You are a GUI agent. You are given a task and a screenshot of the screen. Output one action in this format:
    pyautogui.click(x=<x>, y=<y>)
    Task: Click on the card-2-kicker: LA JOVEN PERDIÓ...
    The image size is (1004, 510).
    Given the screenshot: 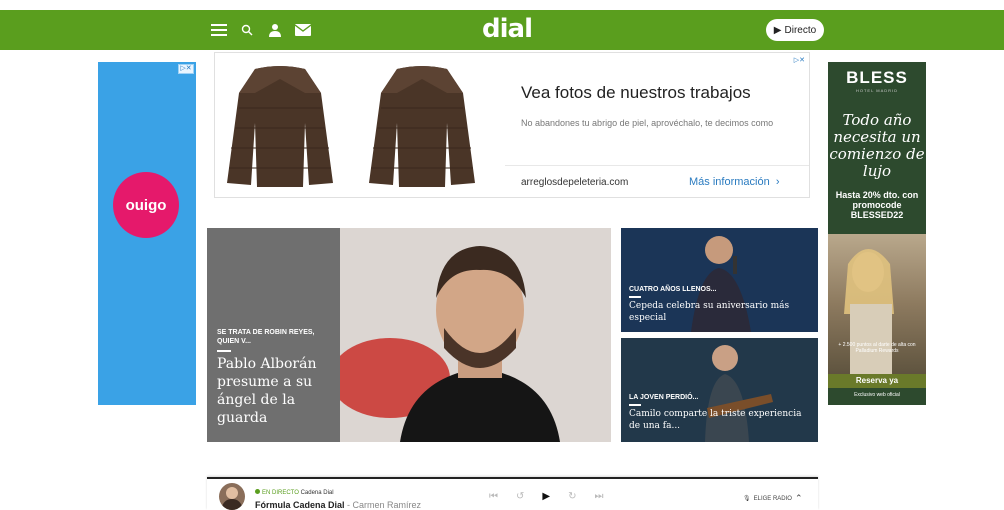 What is the action you would take?
    pyautogui.click(x=664, y=397)
    